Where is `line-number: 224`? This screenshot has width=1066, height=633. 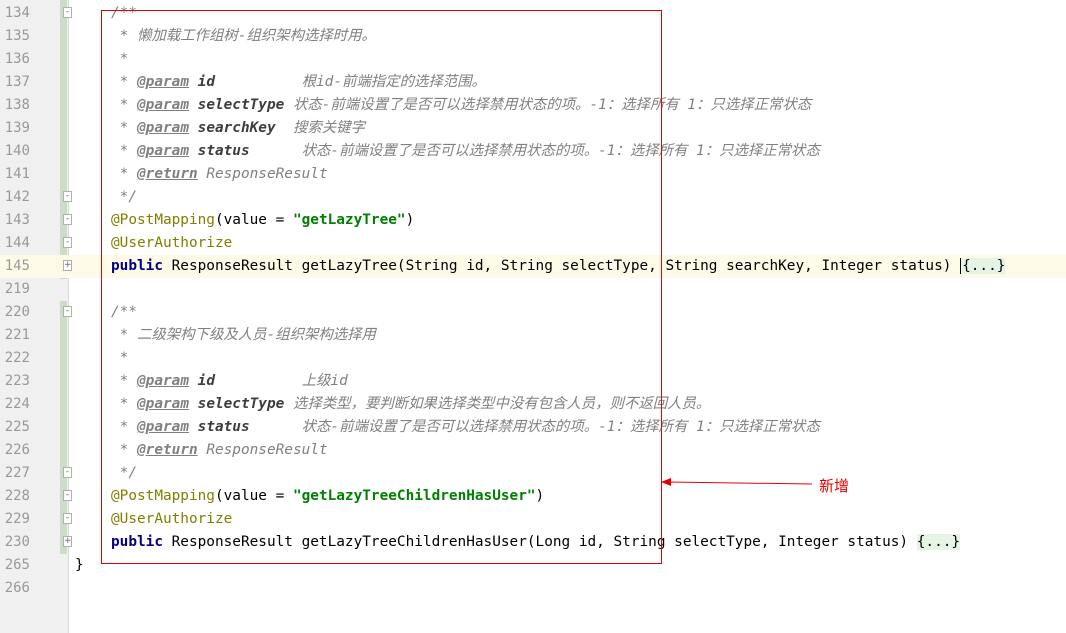 line-number: 224 is located at coordinates (17, 404).